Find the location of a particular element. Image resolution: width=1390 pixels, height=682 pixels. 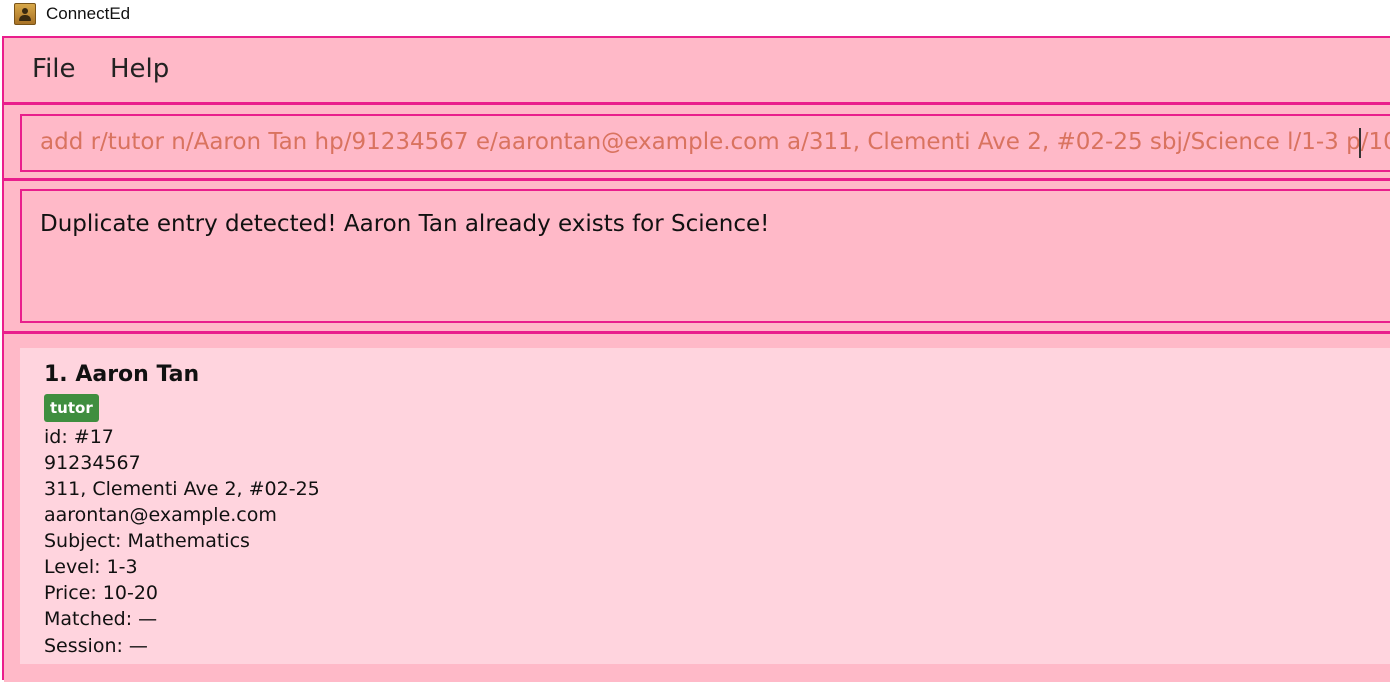

menu-file: File is located at coordinates (54, 69).